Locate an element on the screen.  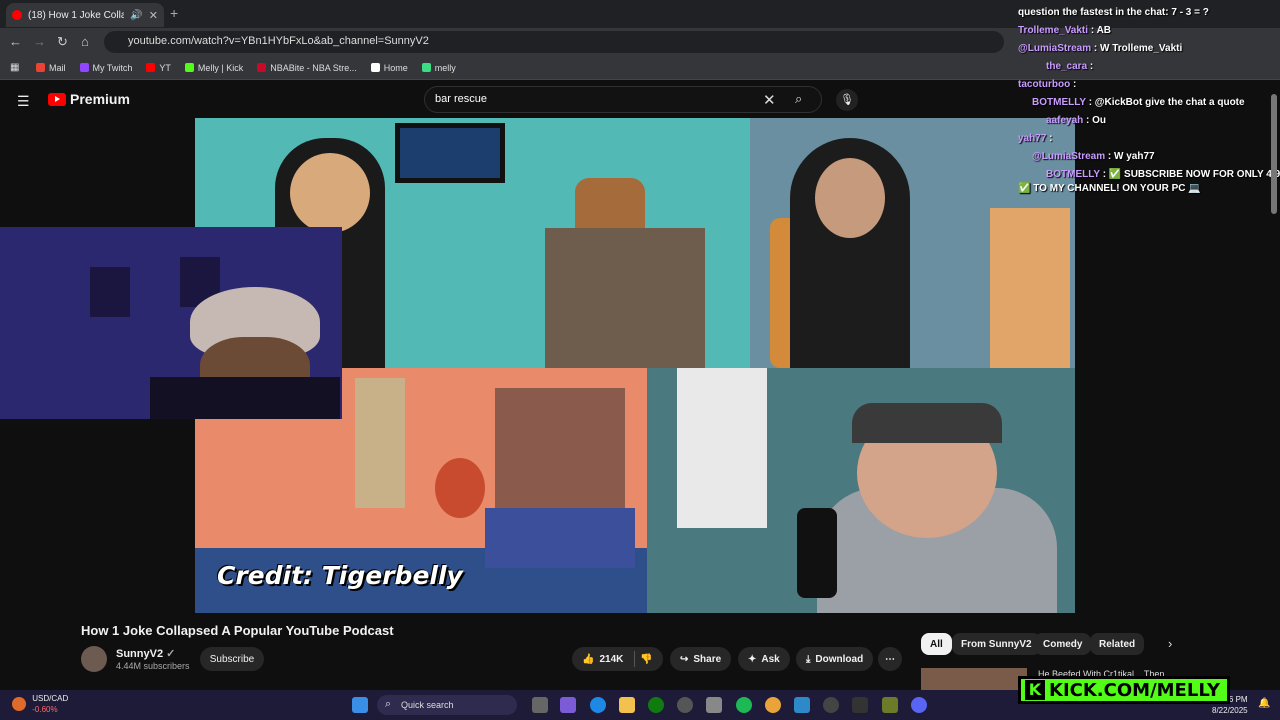
chat-message: @LumiaStream : W Trolleme_Vakti is located at coordinates (1100, 48).